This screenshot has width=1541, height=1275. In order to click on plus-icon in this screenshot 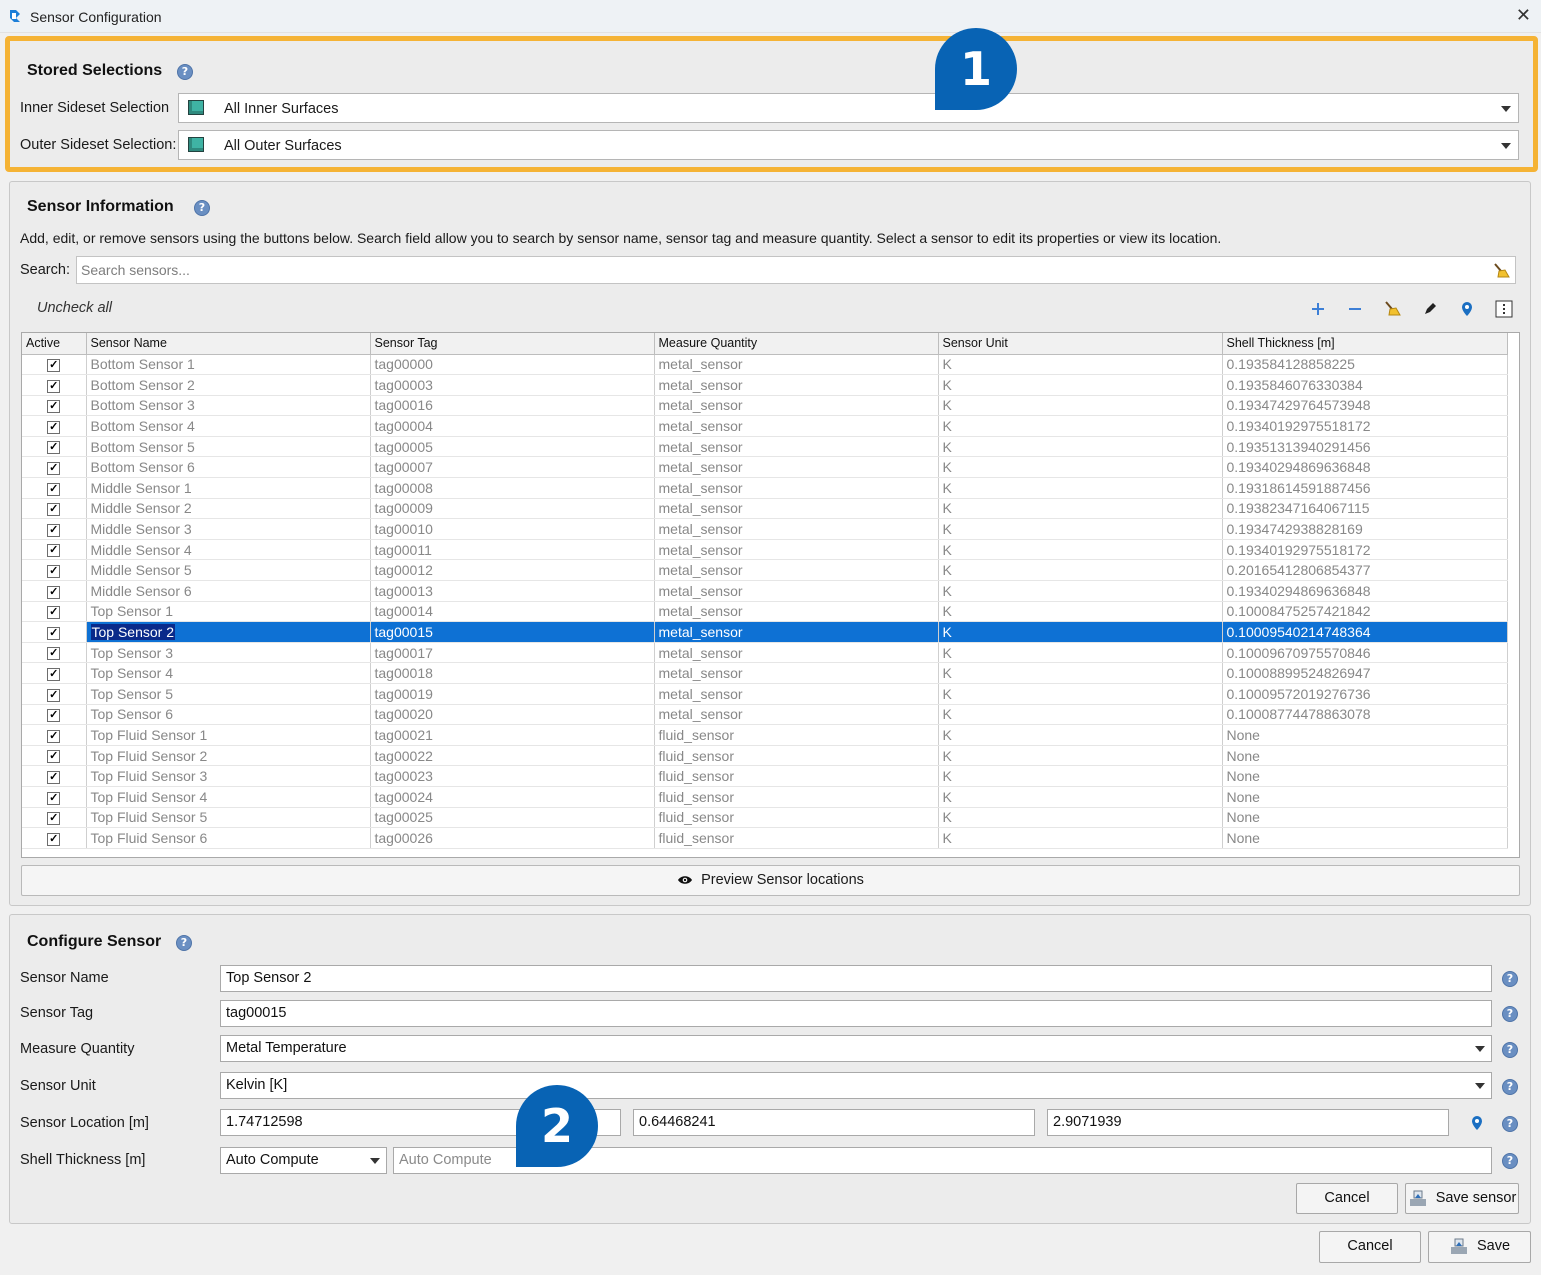, I will do `click(1318, 309)`.